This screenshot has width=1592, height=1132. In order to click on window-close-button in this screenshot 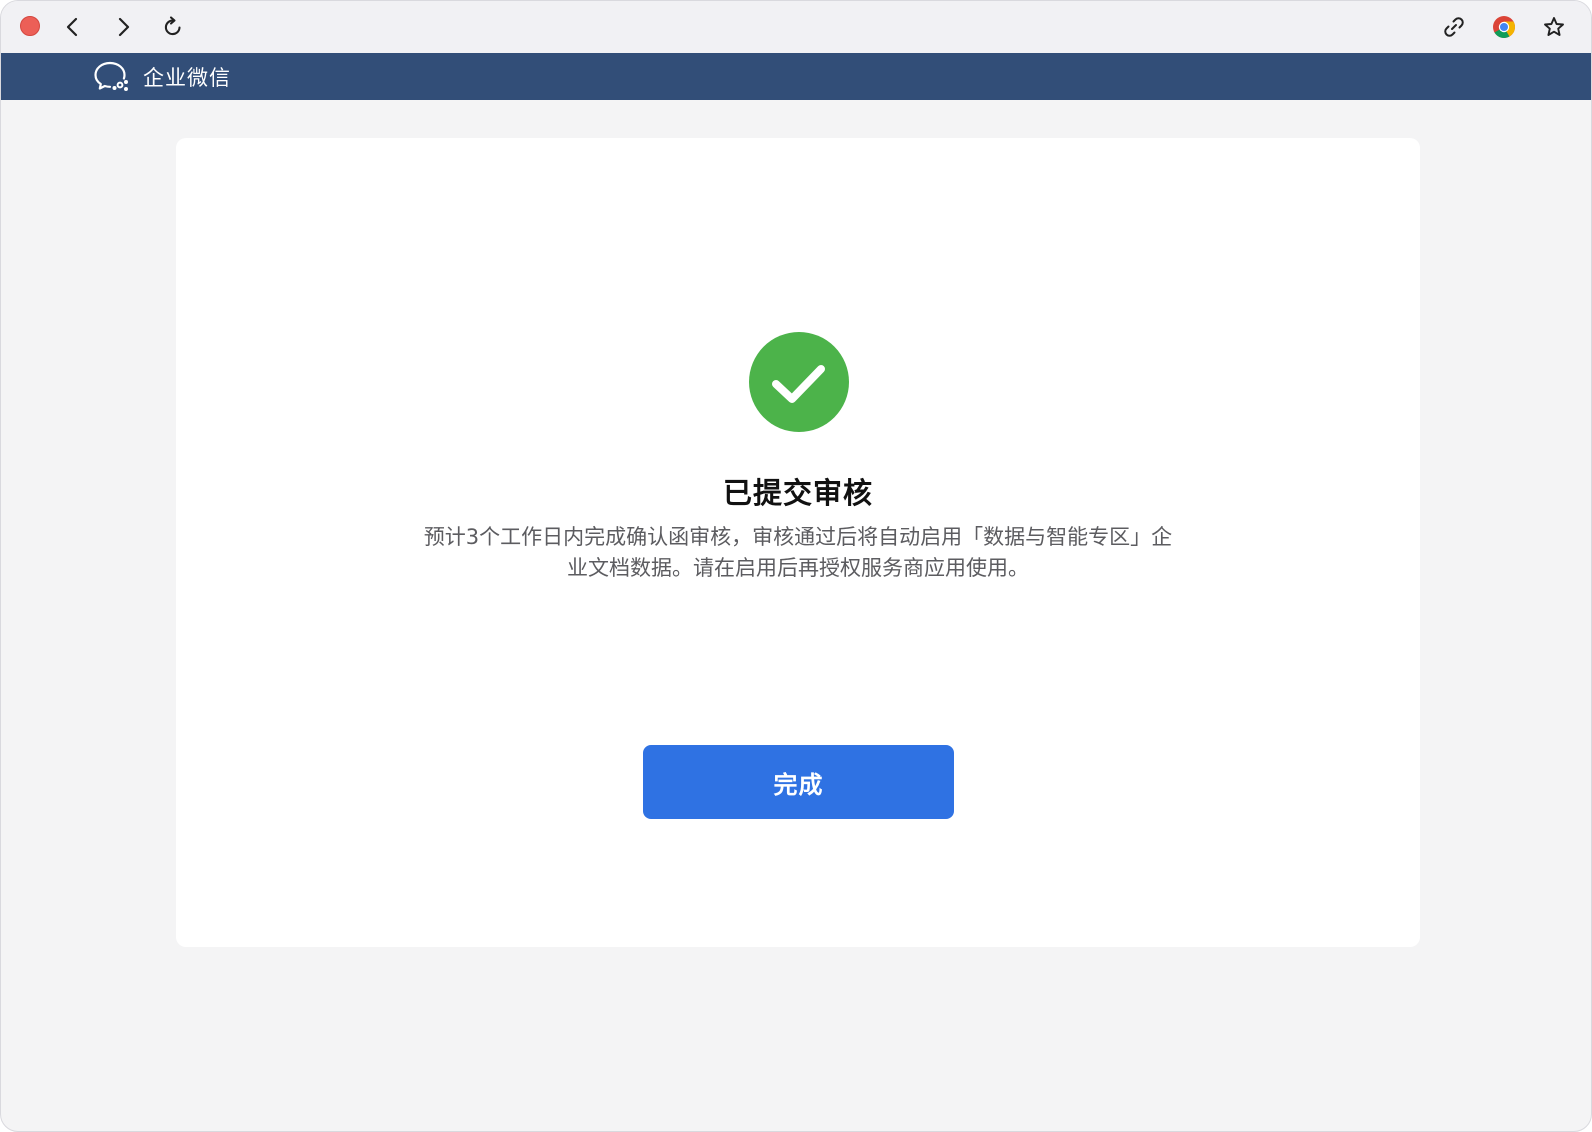, I will do `click(30, 26)`.